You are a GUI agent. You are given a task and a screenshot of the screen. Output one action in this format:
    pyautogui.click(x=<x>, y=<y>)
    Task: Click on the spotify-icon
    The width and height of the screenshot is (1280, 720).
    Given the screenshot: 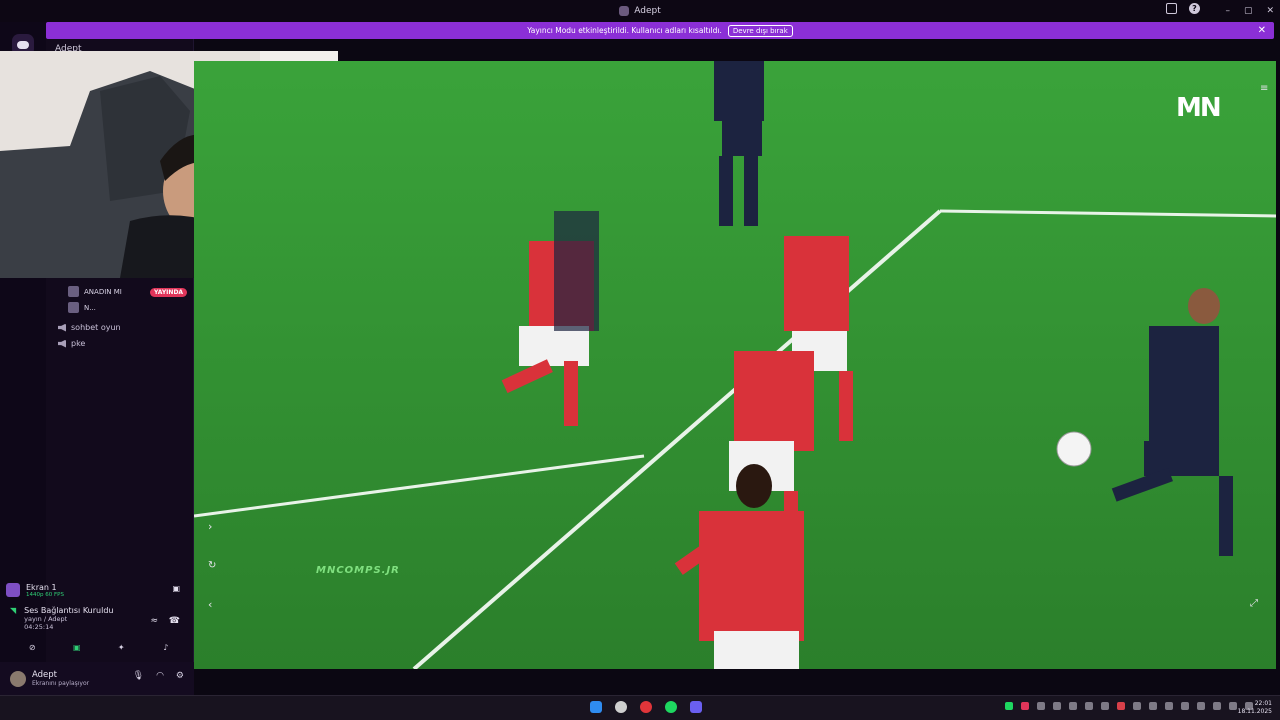 What is the action you would take?
    pyautogui.click(x=671, y=707)
    